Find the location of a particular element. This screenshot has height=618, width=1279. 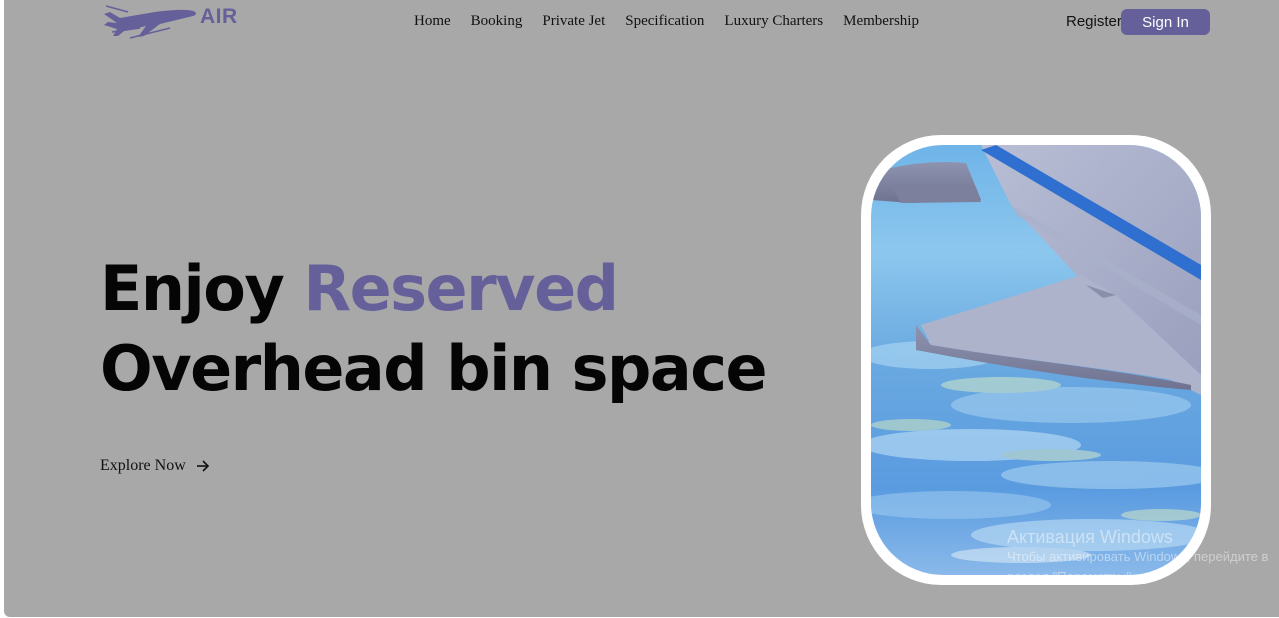

sign-in-label: Sign In is located at coordinates (1165, 22).